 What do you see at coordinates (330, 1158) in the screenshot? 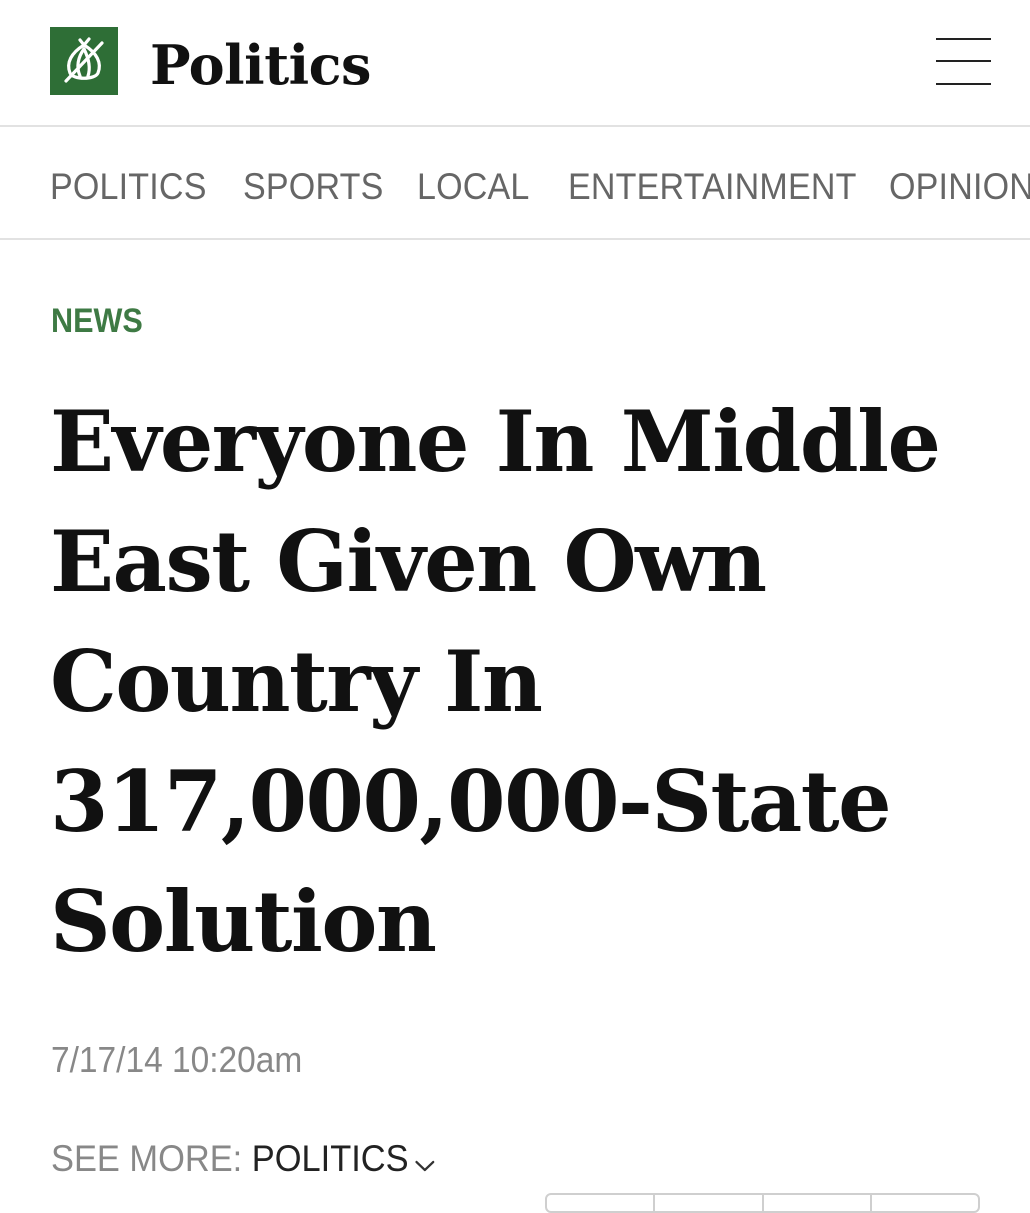
I see `see-more-link: POLITICS` at bounding box center [330, 1158].